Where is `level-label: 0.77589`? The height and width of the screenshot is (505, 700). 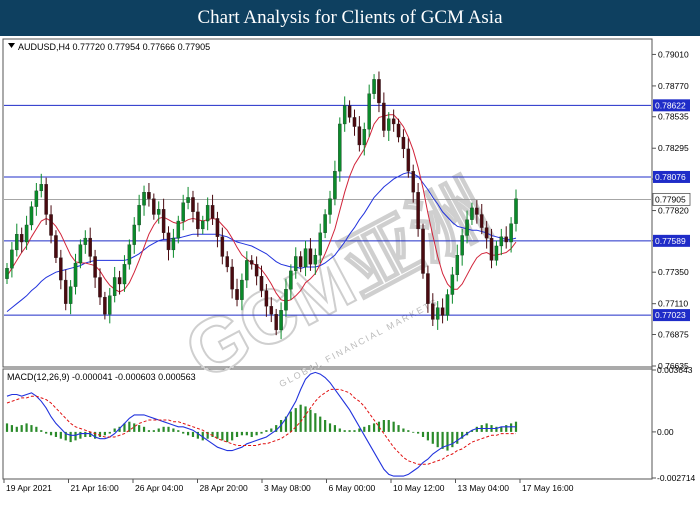
level-label: 0.77589 is located at coordinates (671, 240).